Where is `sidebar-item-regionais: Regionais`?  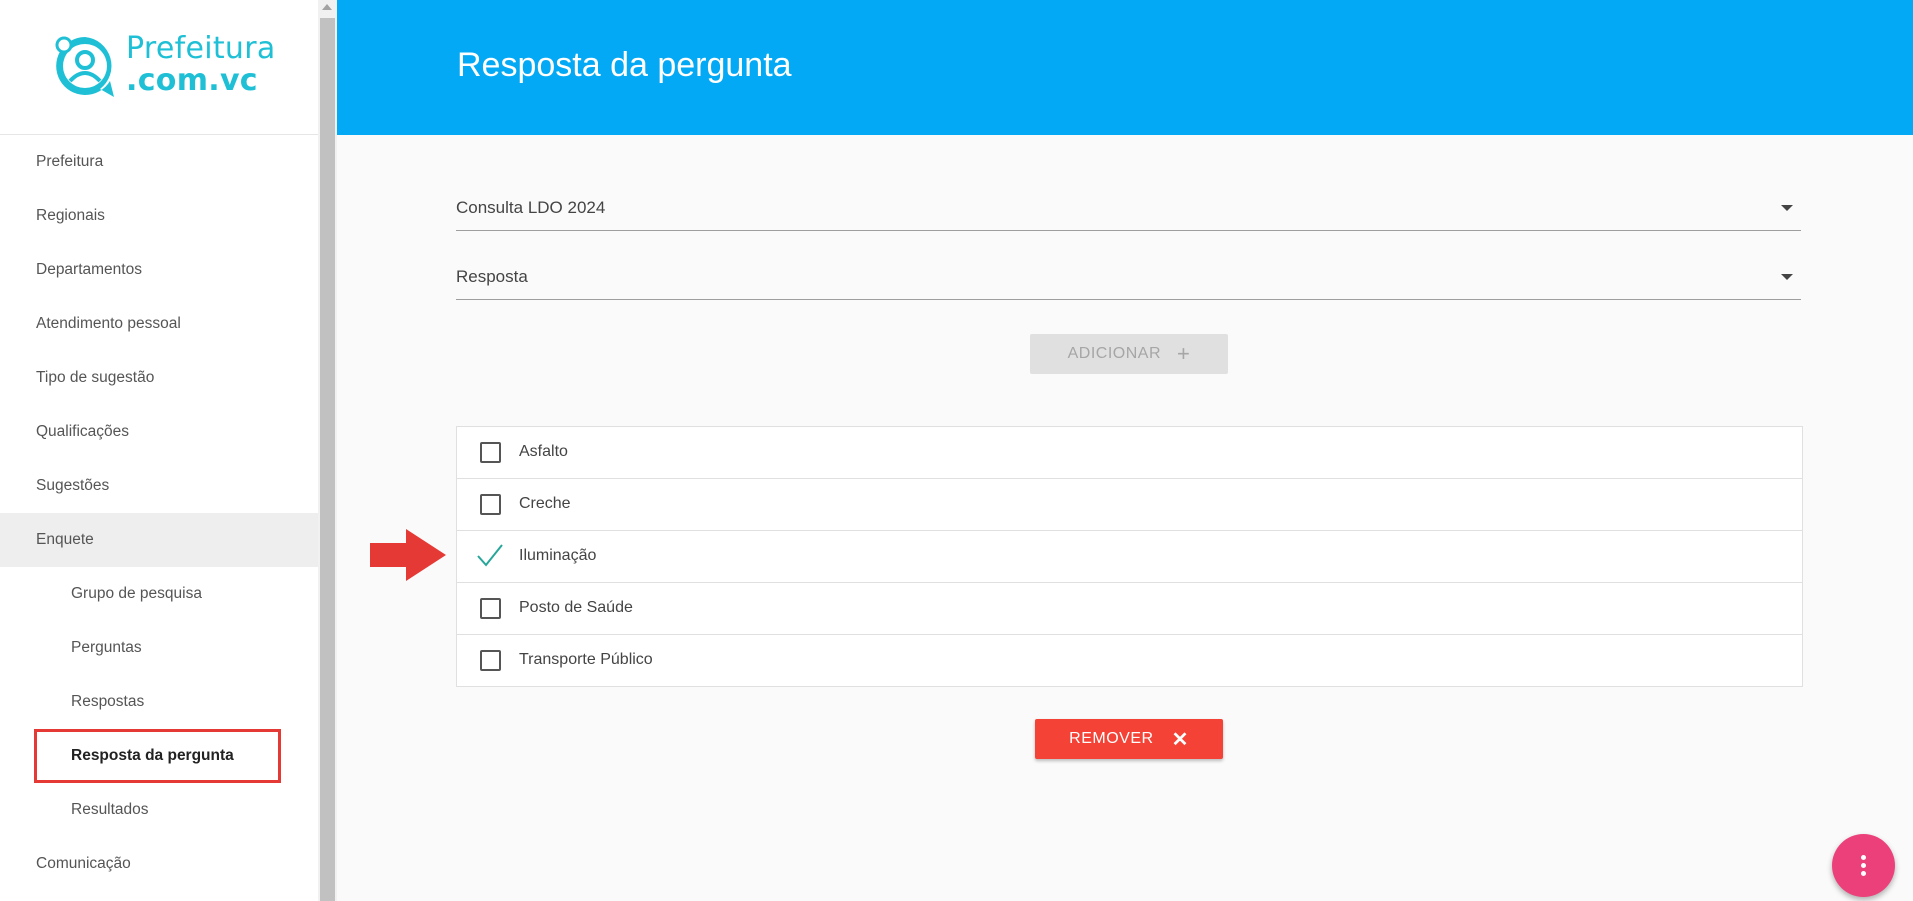 sidebar-item-regionais: Regionais is located at coordinates (159, 216).